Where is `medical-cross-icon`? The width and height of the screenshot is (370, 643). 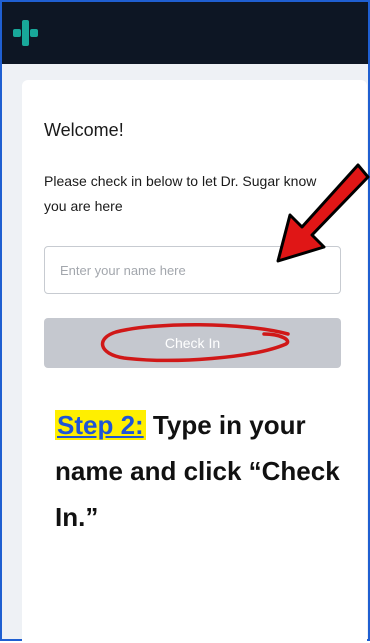
medical-cross-icon is located at coordinates (25, 33).